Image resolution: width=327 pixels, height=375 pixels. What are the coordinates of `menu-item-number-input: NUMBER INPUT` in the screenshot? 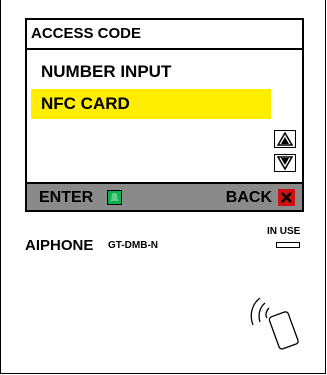 It's located at (151, 72).